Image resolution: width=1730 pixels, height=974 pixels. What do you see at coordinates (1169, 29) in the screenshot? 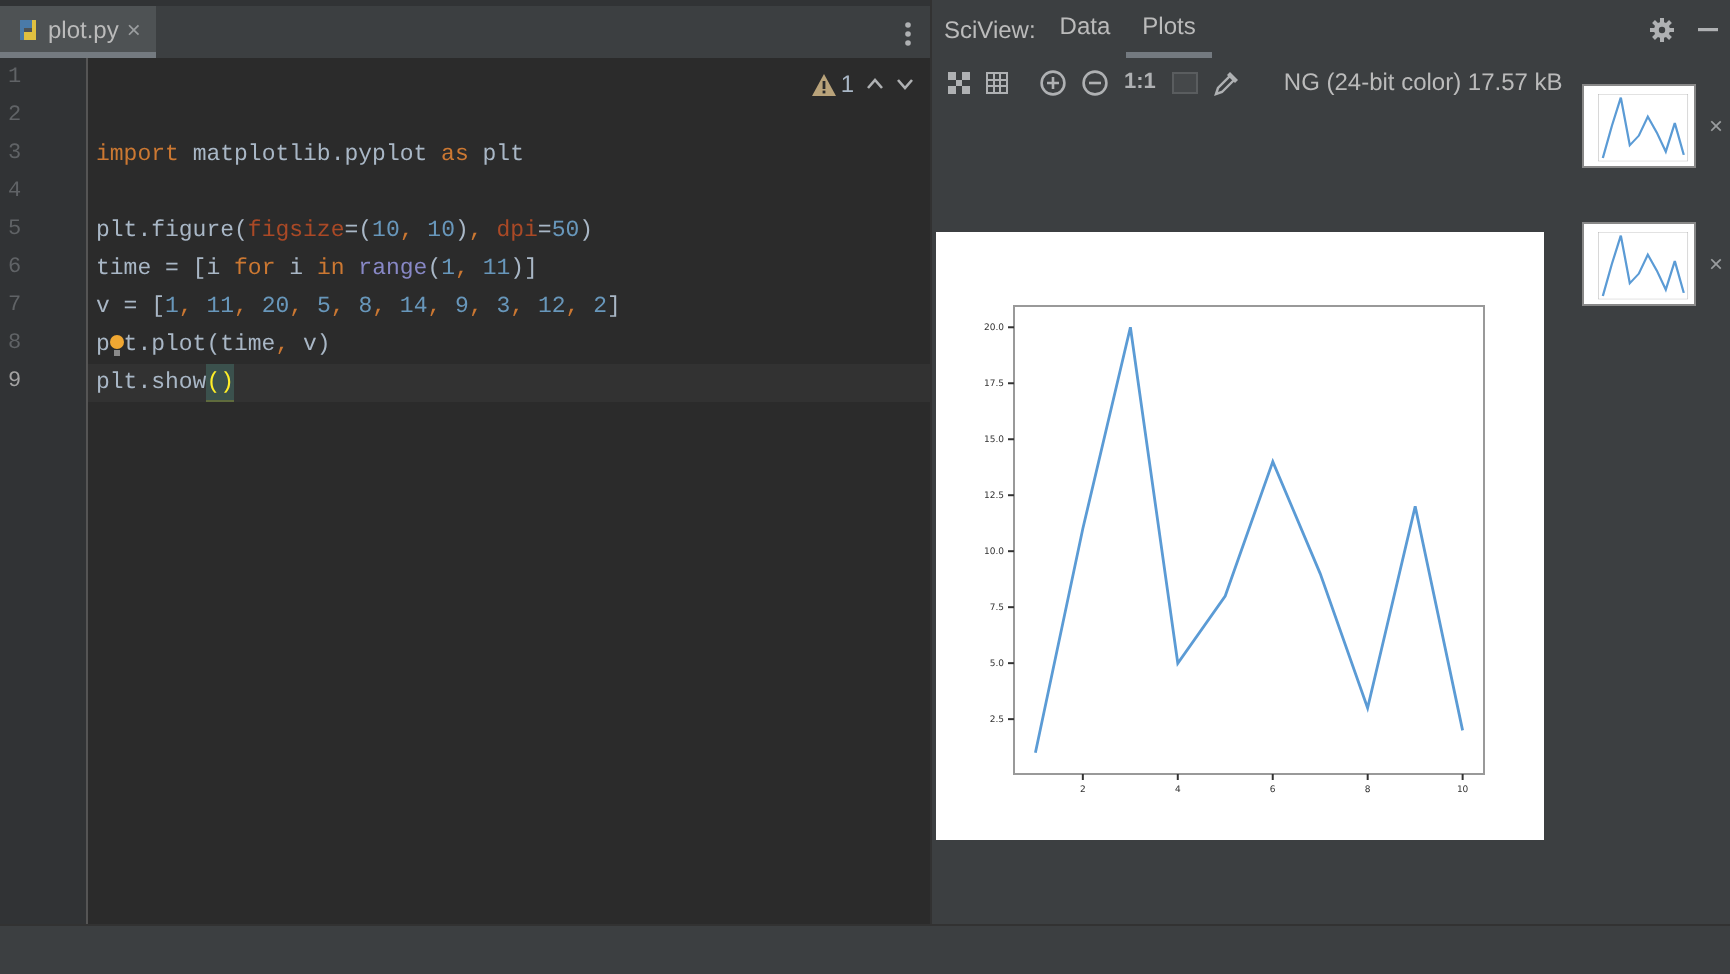
I see `tab: Plots` at bounding box center [1169, 29].